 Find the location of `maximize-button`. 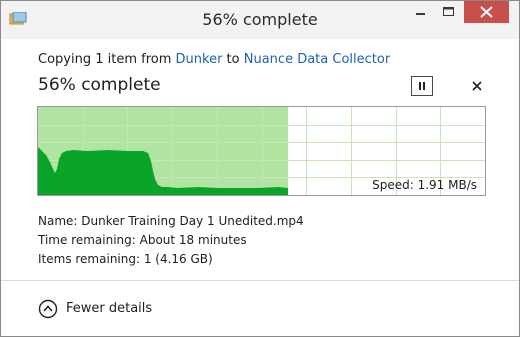

maximize-button is located at coordinates (448, 12).